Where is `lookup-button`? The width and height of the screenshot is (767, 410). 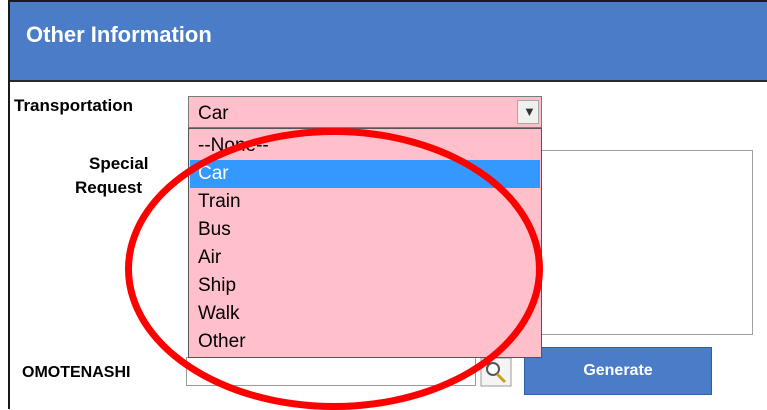 lookup-button is located at coordinates (496, 372).